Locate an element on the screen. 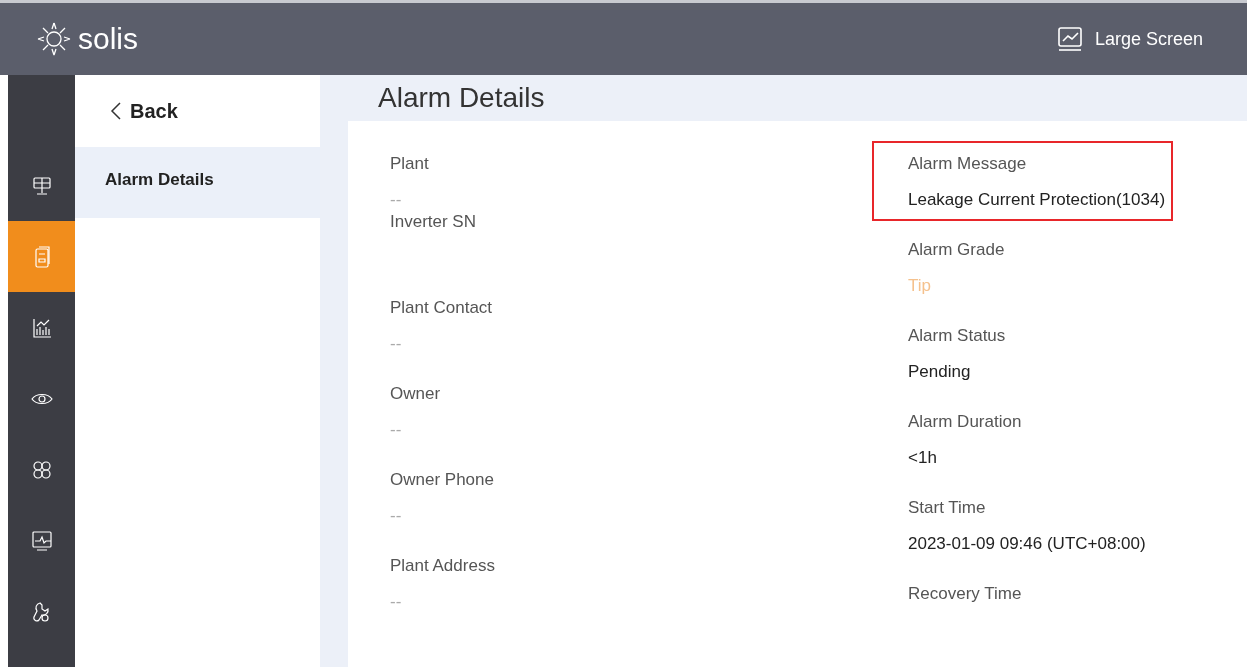  bar-chart-icon is located at coordinates (41, 327).